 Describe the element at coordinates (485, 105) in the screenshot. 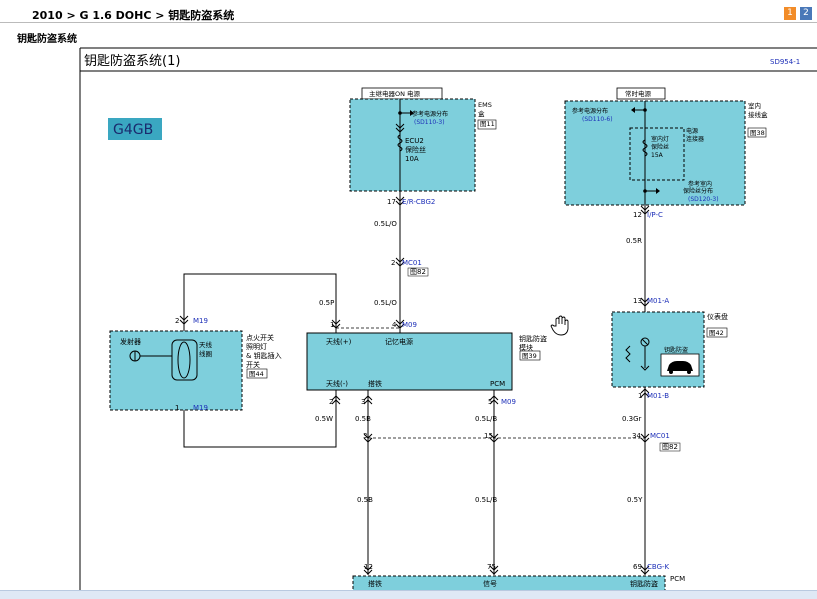

I see `ems-name-1: EMS` at that location.